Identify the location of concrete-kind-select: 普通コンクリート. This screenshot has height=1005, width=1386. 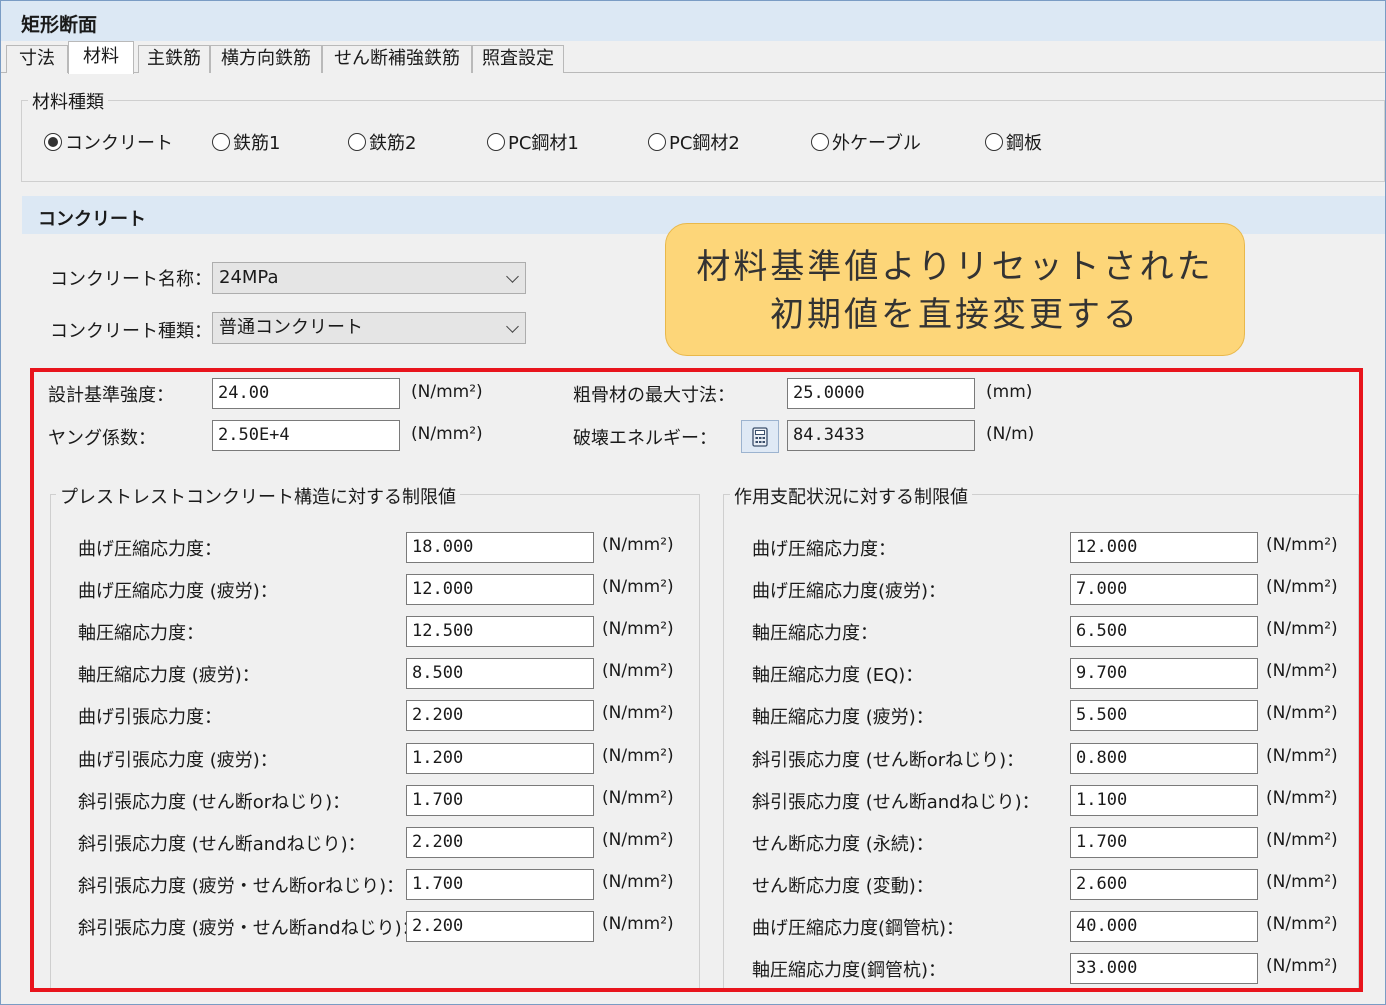
(369, 328).